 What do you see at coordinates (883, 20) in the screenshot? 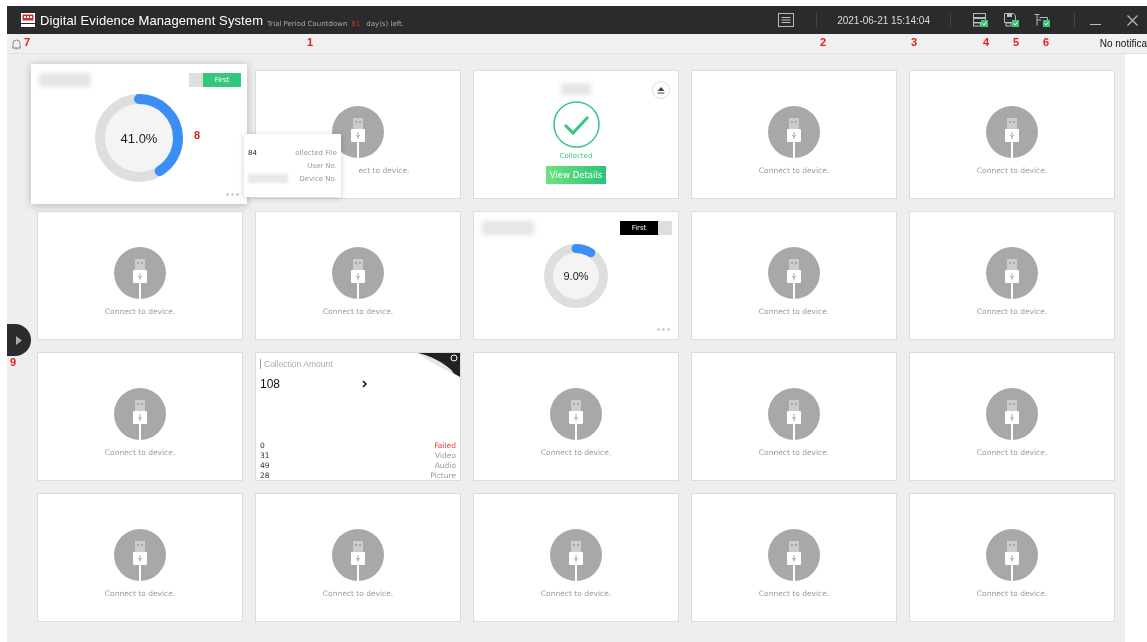
I see `date-time: 2021-06-21 15:14:04` at bounding box center [883, 20].